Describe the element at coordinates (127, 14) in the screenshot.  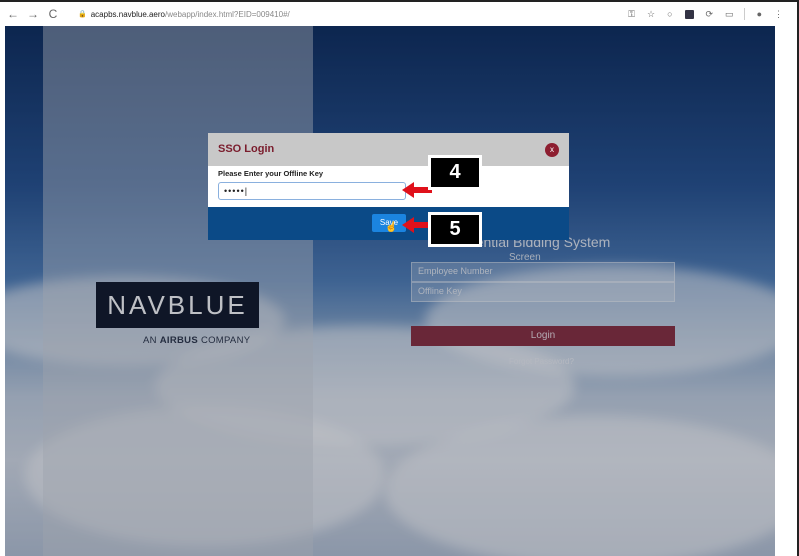
I see `url-host: acapbs.navblue.aero` at that location.